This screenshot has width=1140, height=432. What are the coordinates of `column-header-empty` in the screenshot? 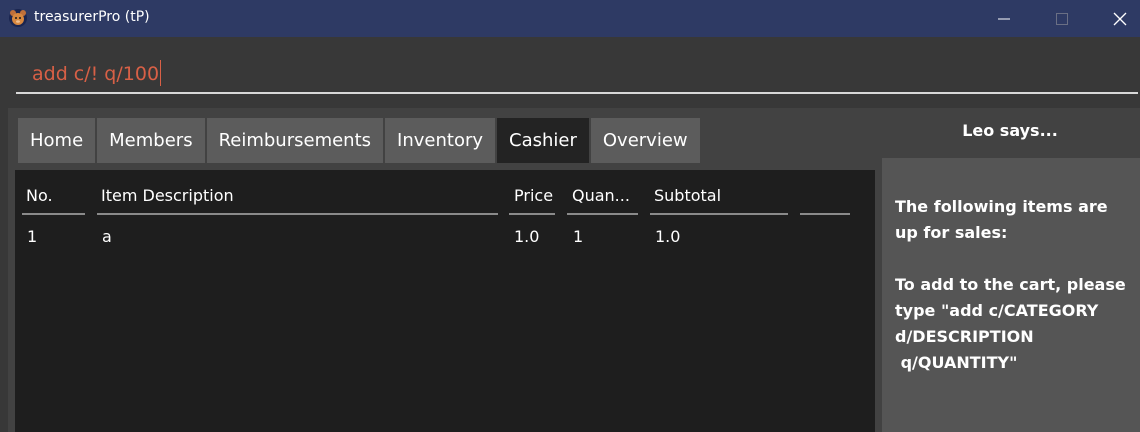 It's located at (825, 214).